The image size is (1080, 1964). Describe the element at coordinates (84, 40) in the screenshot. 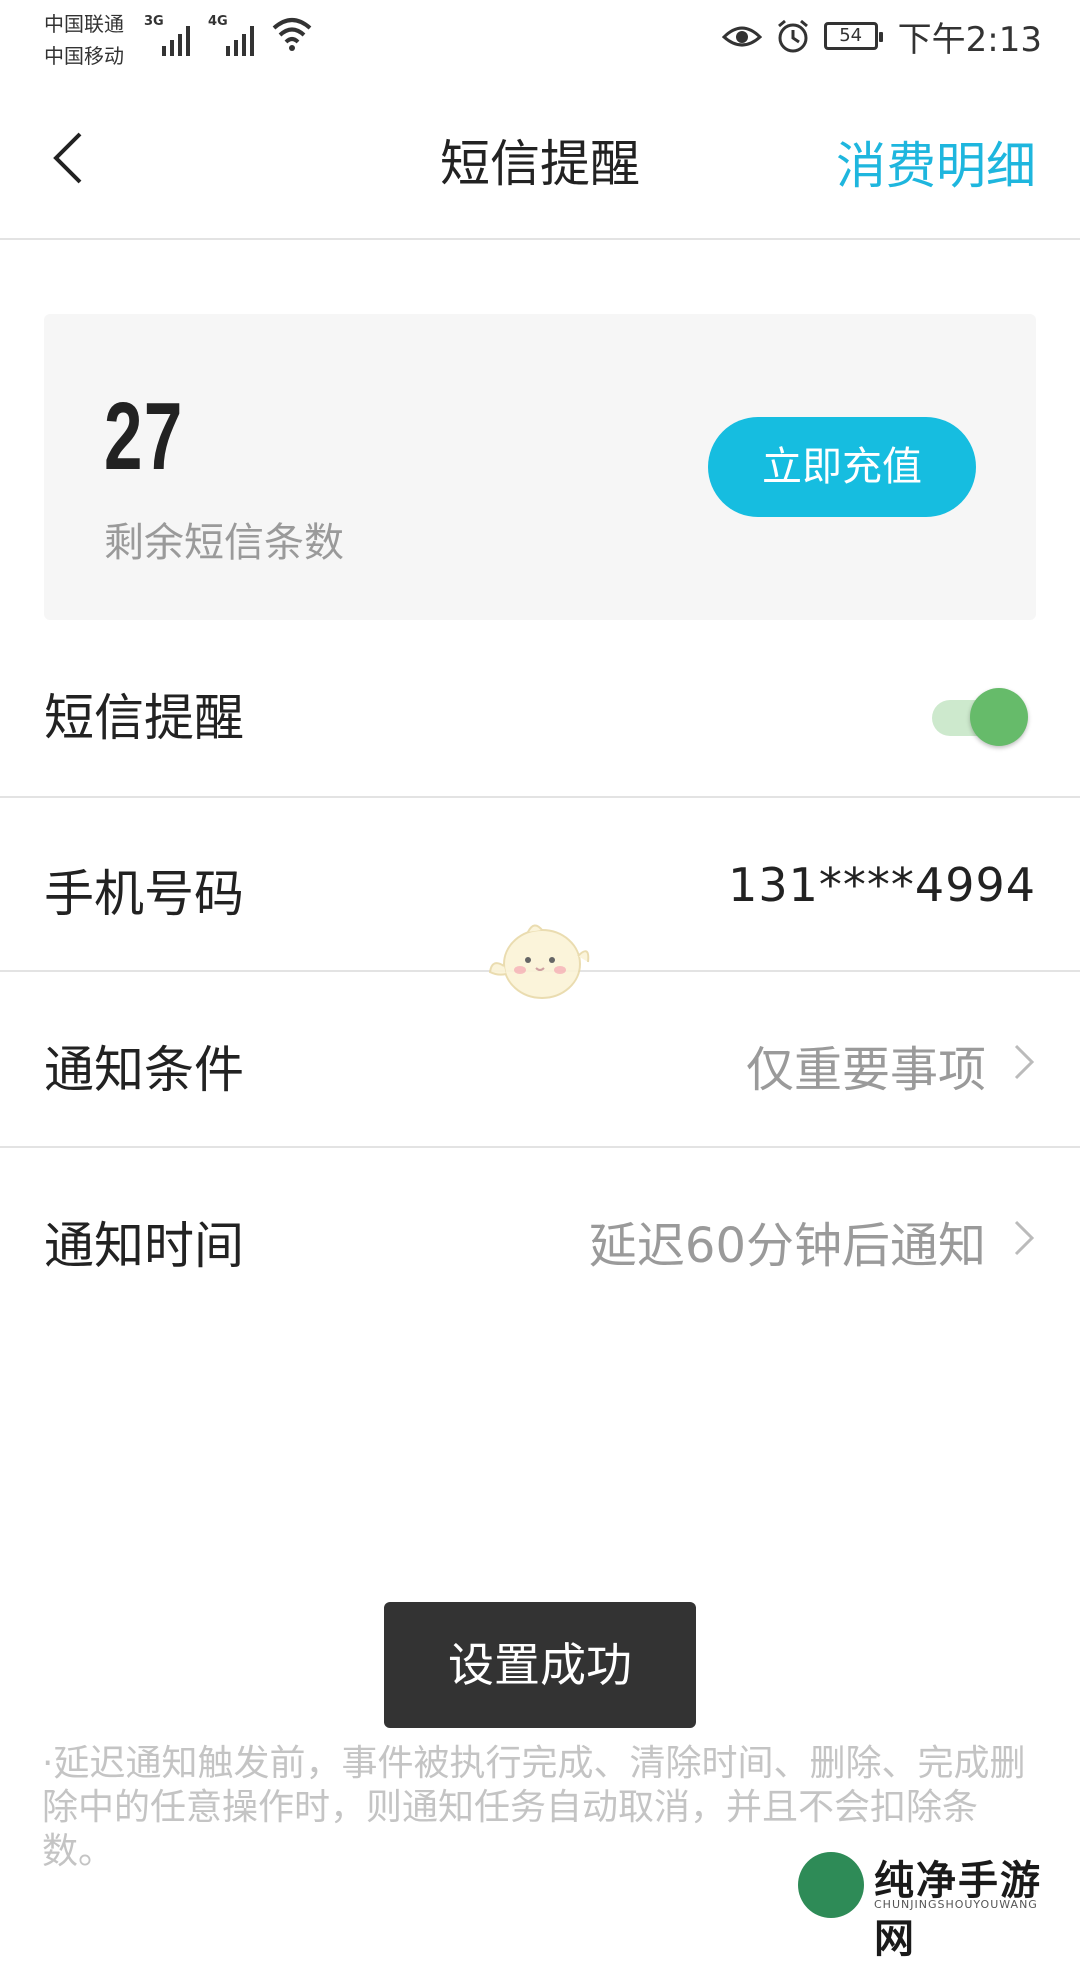

I see `carrier-names: 中国联通 中国移动` at that location.